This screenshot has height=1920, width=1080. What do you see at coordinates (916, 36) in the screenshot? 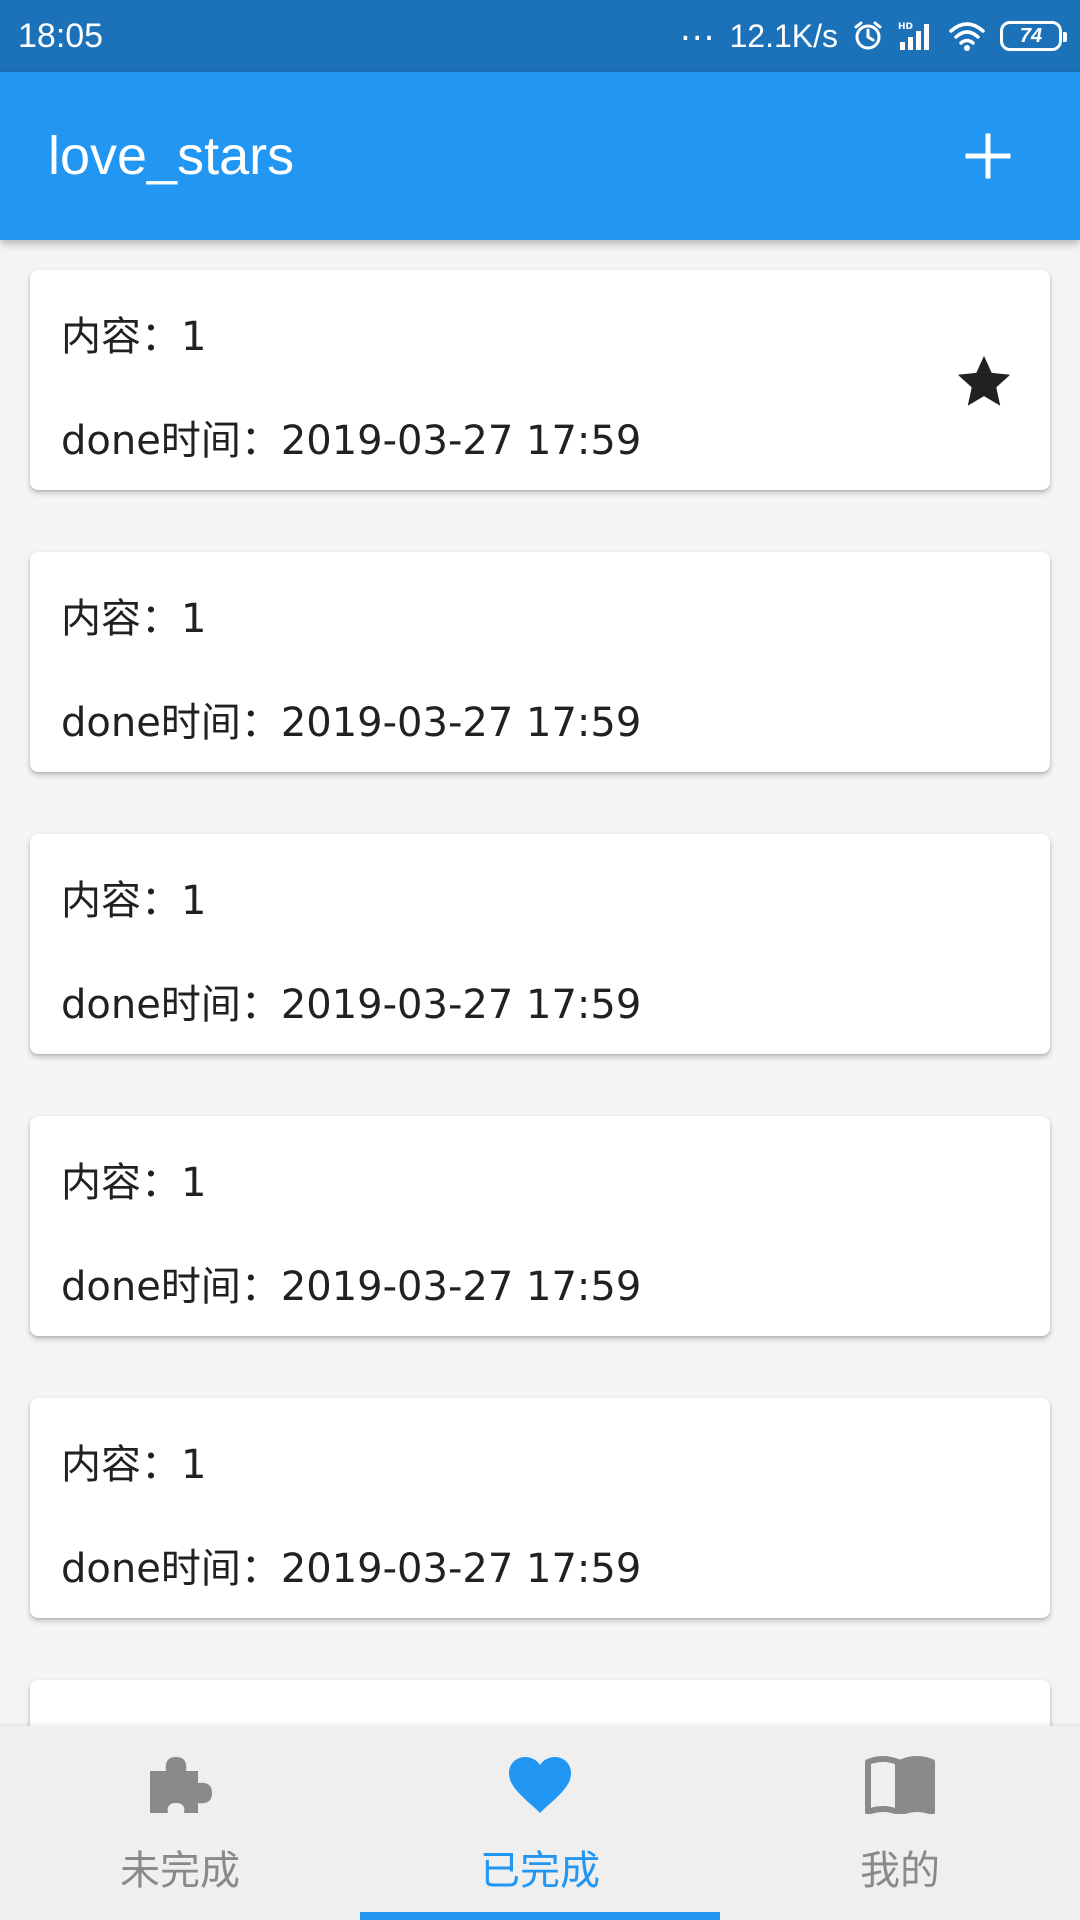
I see `signal-hd-icon: HD` at bounding box center [916, 36].